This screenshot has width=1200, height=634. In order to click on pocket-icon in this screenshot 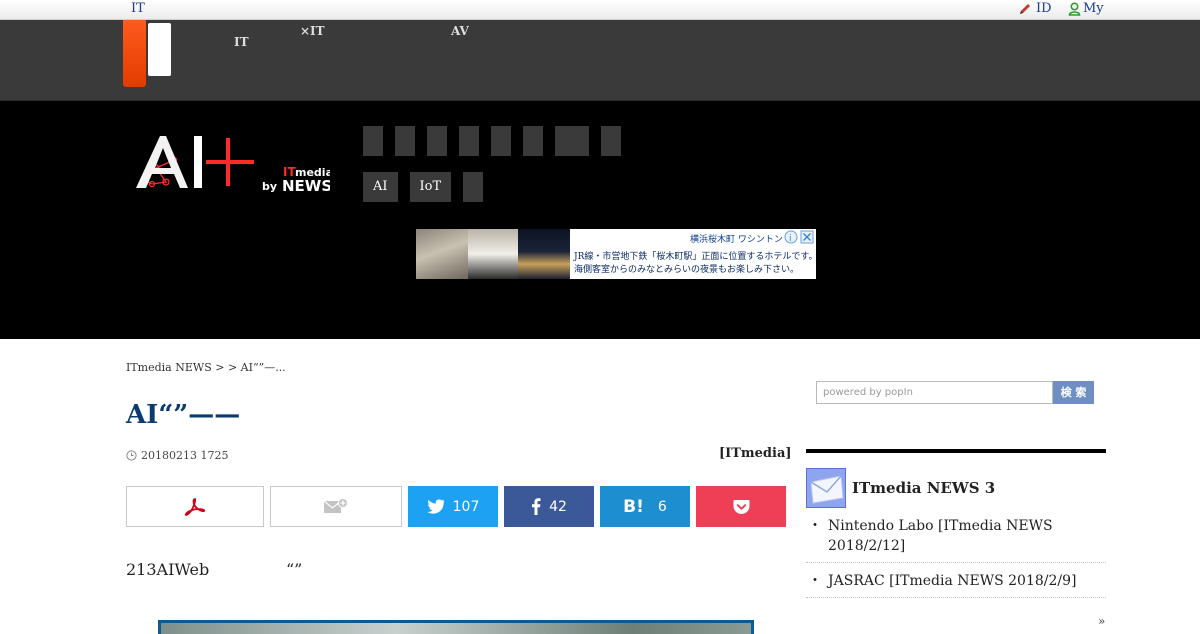, I will do `click(741, 506)`.